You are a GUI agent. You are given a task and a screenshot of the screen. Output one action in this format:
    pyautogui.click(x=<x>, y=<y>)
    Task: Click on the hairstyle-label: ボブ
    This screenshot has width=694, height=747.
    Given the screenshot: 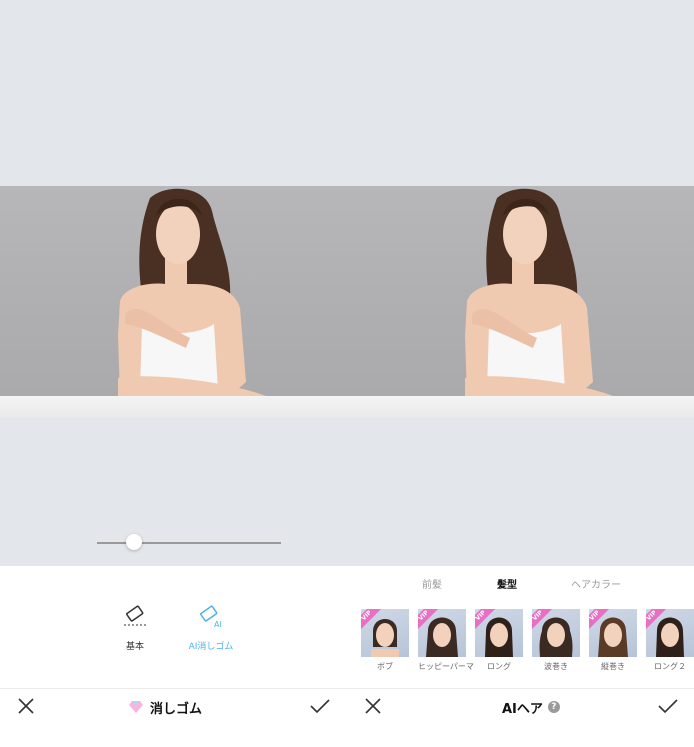 What is the action you would take?
    pyautogui.click(x=385, y=666)
    